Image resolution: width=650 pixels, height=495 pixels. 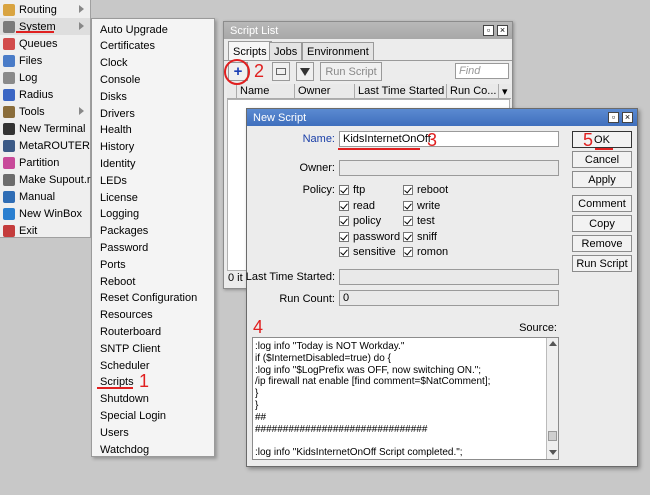 What do you see at coordinates (281, 71) in the screenshot?
I see `comment-button` at bounding box center [281, 71].